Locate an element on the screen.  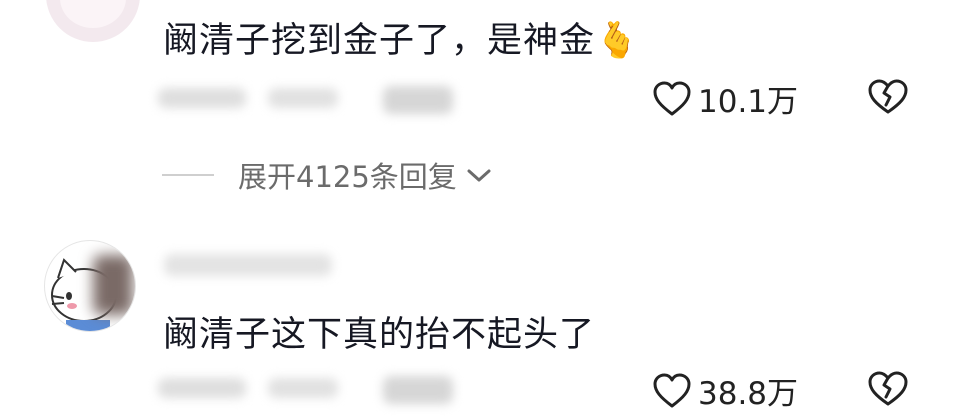
like-button: 10.1万 is located at coordinates (725, 98).